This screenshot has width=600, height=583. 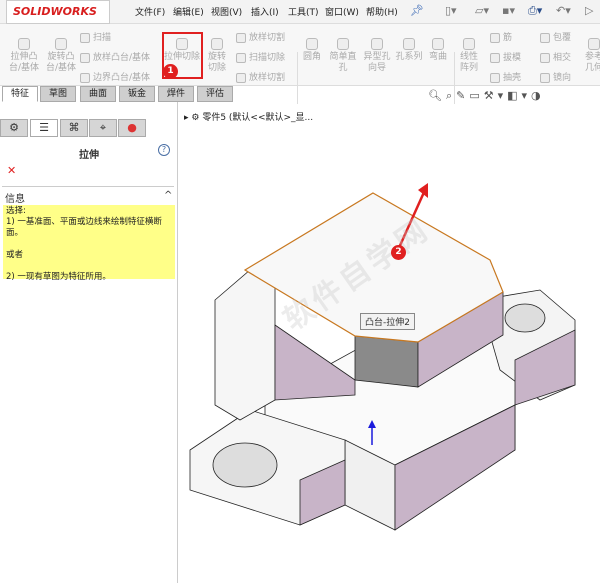 I want to click on help-icon: ?, so click(x=164, y=150).